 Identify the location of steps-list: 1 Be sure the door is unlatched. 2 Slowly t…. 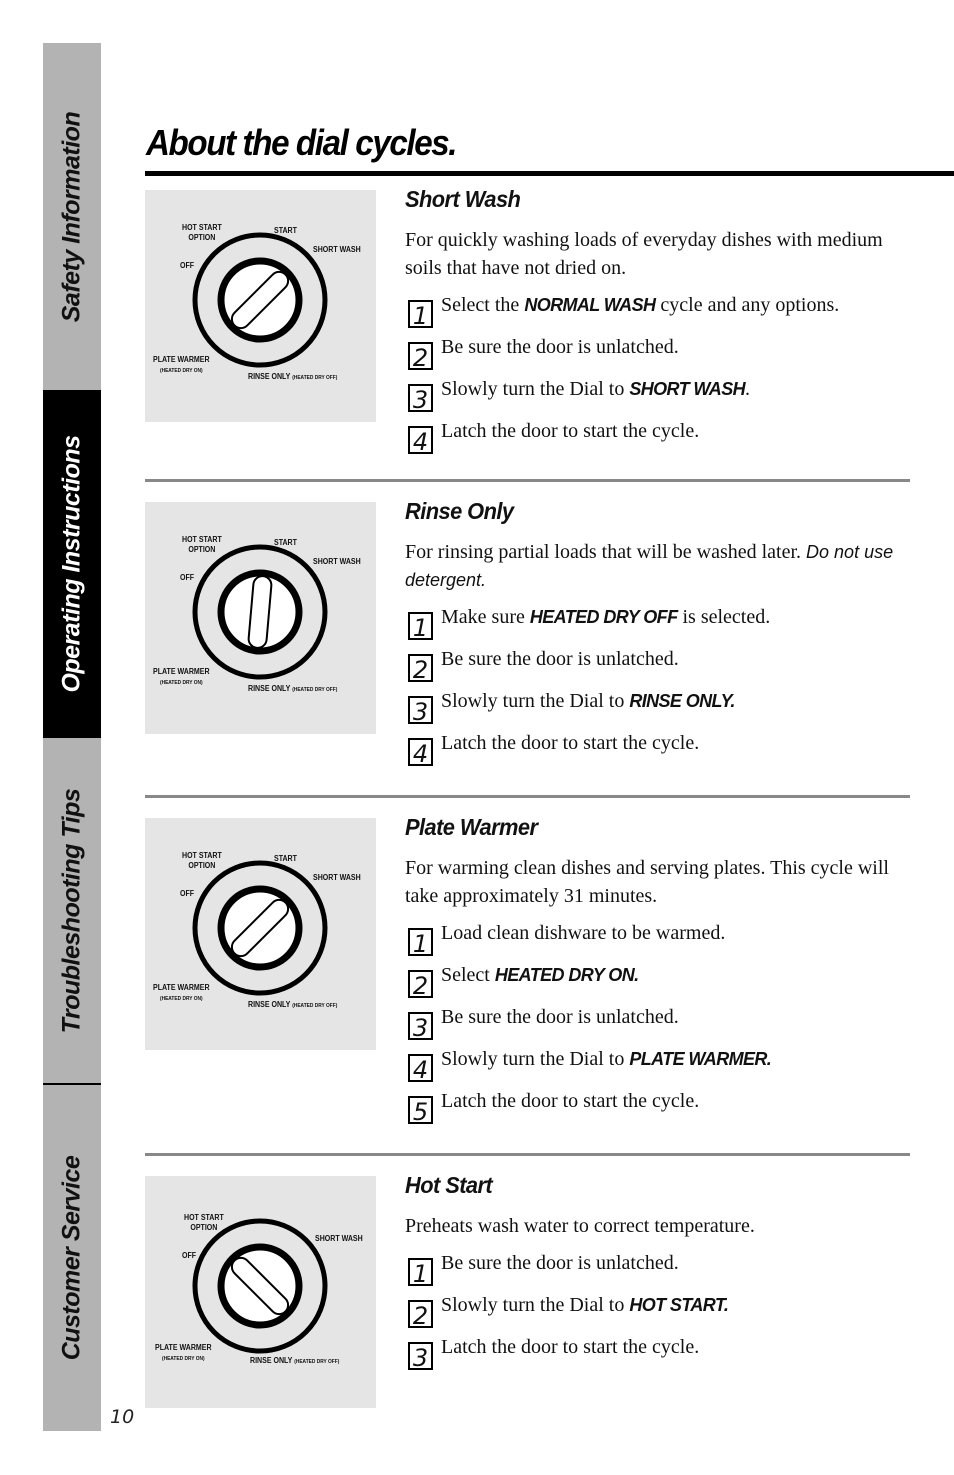
(660, 1316).